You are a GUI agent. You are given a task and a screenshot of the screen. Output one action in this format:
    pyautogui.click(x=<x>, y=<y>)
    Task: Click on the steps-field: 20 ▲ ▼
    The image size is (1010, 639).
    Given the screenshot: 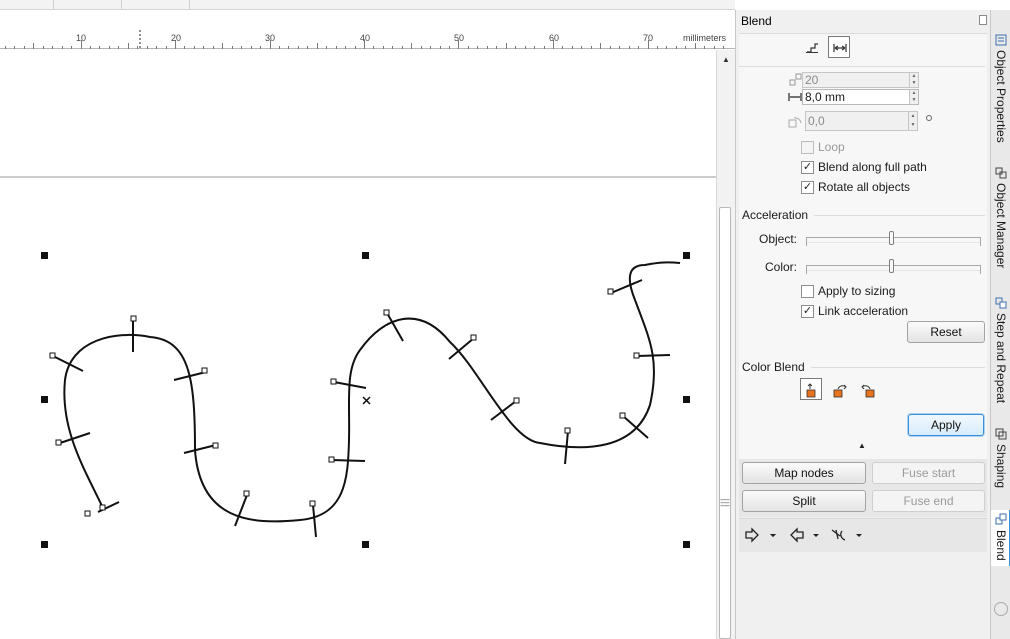 What is the action you would take?
    pyautogui.click(x=860, y=80)
    